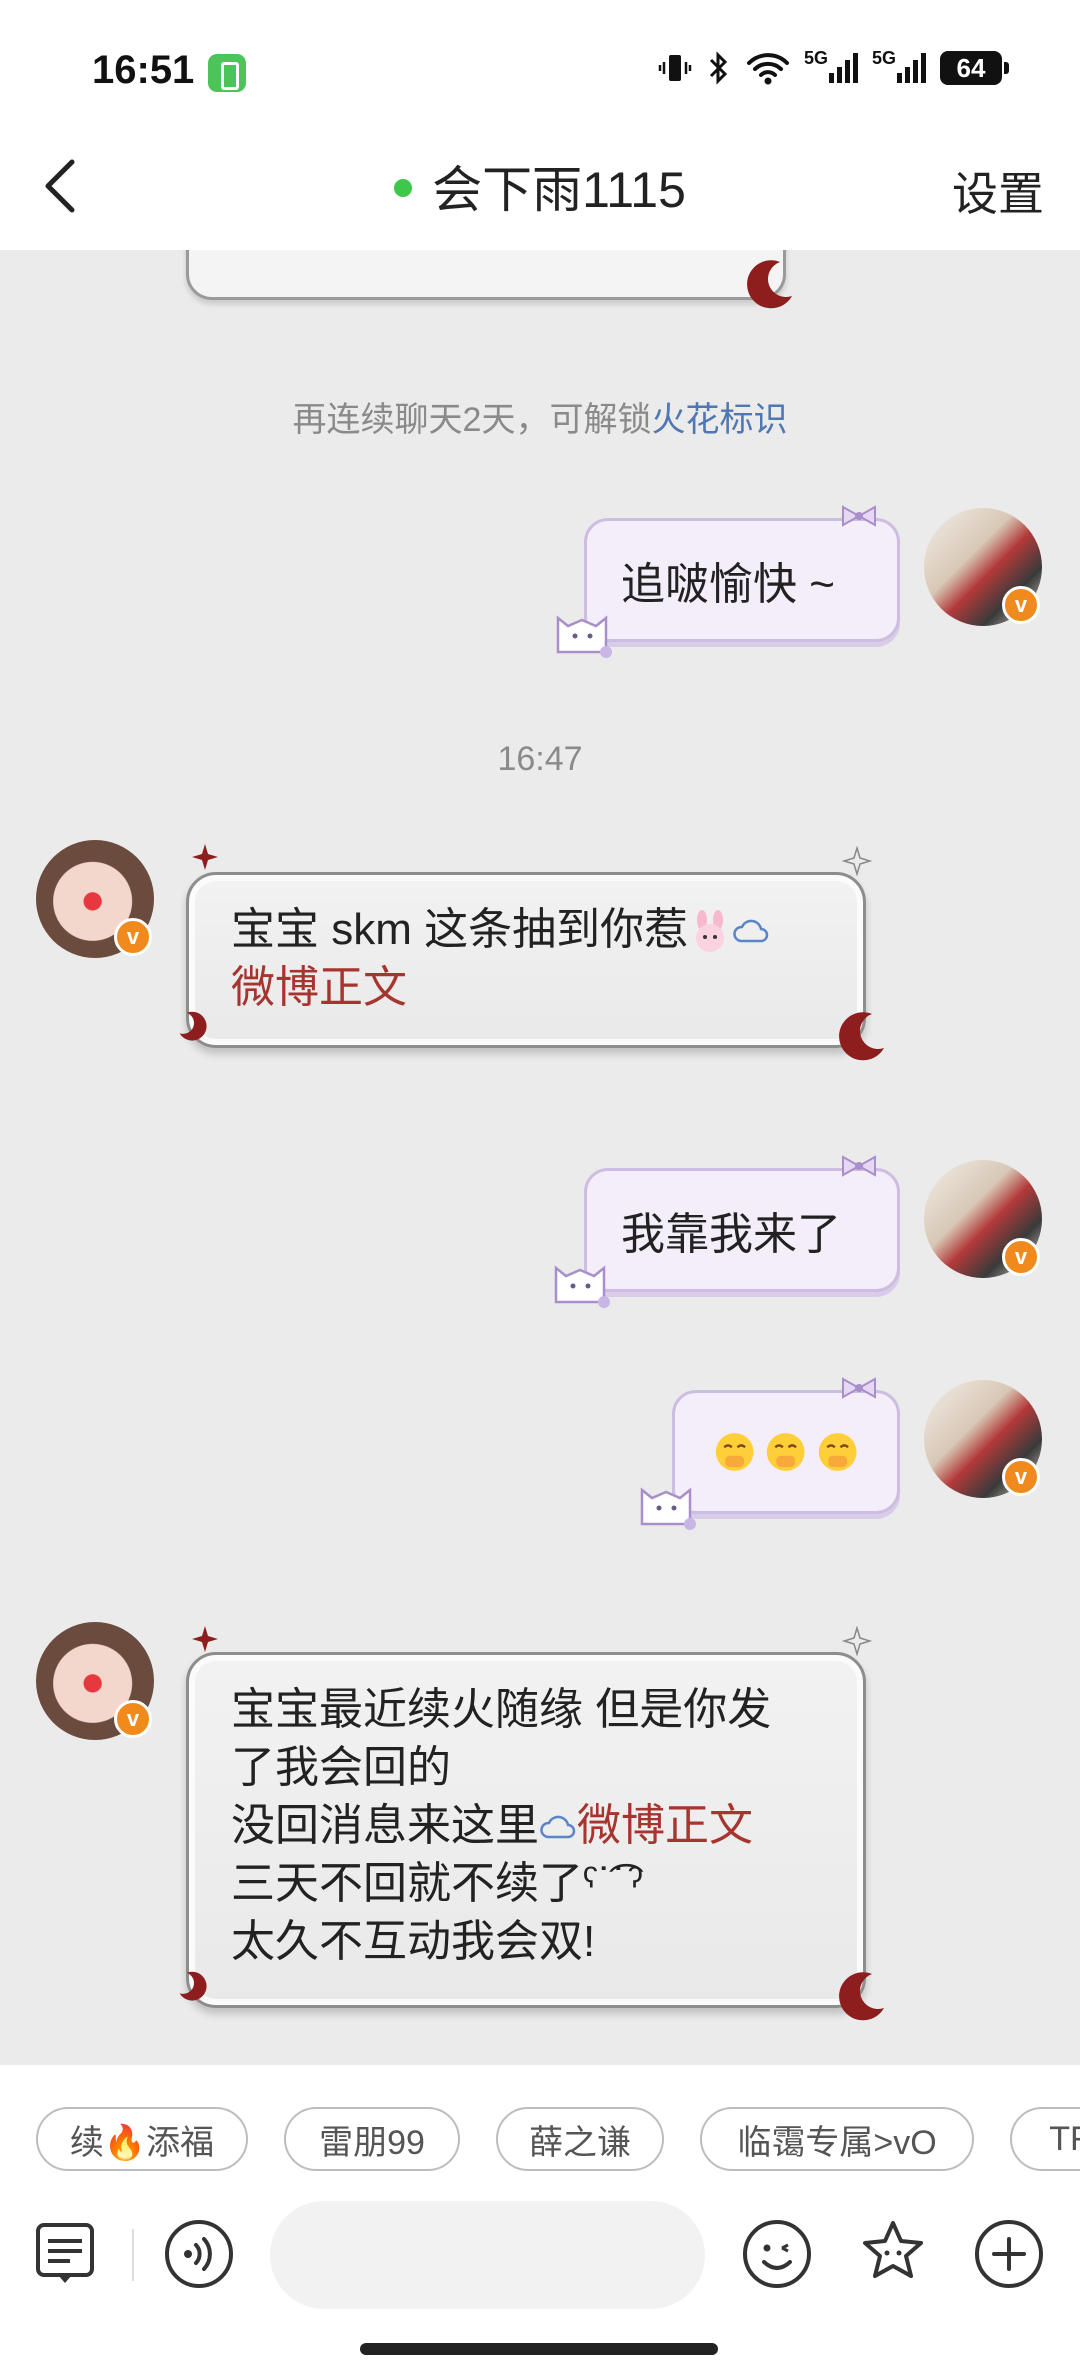 The width and height of the screenshot is (1080, 2373). I want to click on quick-chip-bar: 续🔥添福 雷朋99 薛之谦 临霭专属>vO TF, so click(540, 2125).